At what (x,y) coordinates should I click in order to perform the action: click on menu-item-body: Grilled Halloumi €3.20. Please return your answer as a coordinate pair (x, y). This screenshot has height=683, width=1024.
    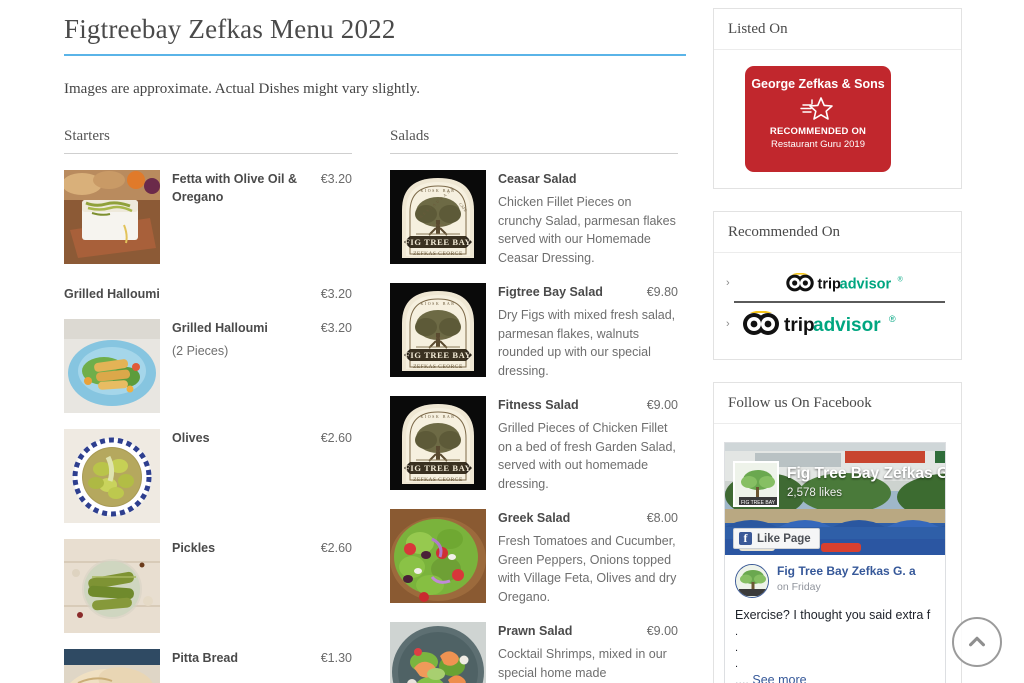
    Looking at the image, I should click on (208, 294).